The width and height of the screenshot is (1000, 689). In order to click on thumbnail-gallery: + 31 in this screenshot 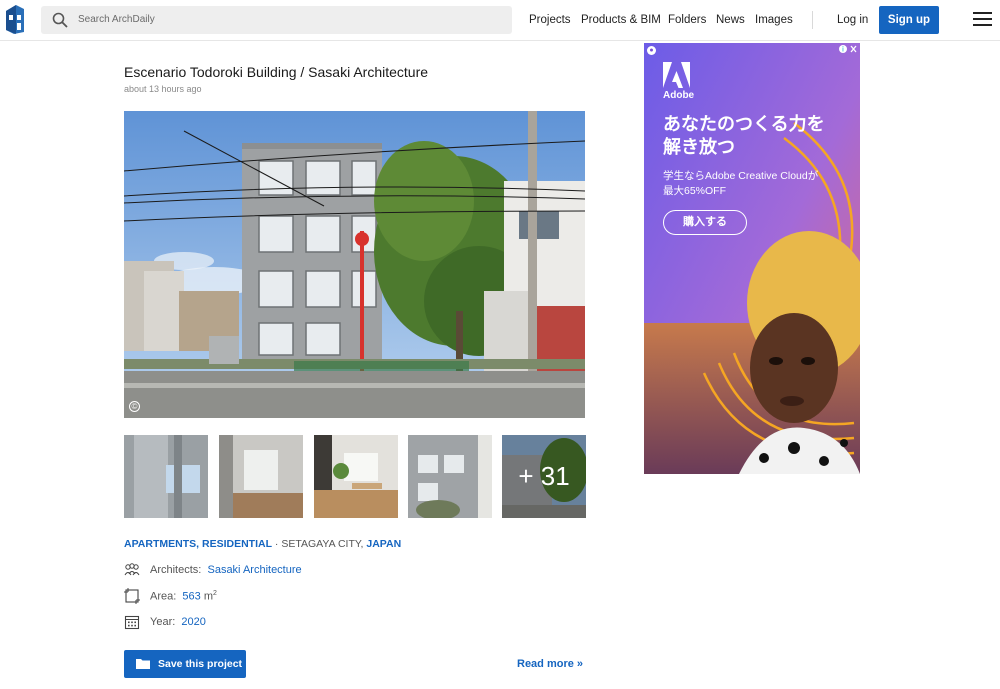, I will do `click(355, 476)`.